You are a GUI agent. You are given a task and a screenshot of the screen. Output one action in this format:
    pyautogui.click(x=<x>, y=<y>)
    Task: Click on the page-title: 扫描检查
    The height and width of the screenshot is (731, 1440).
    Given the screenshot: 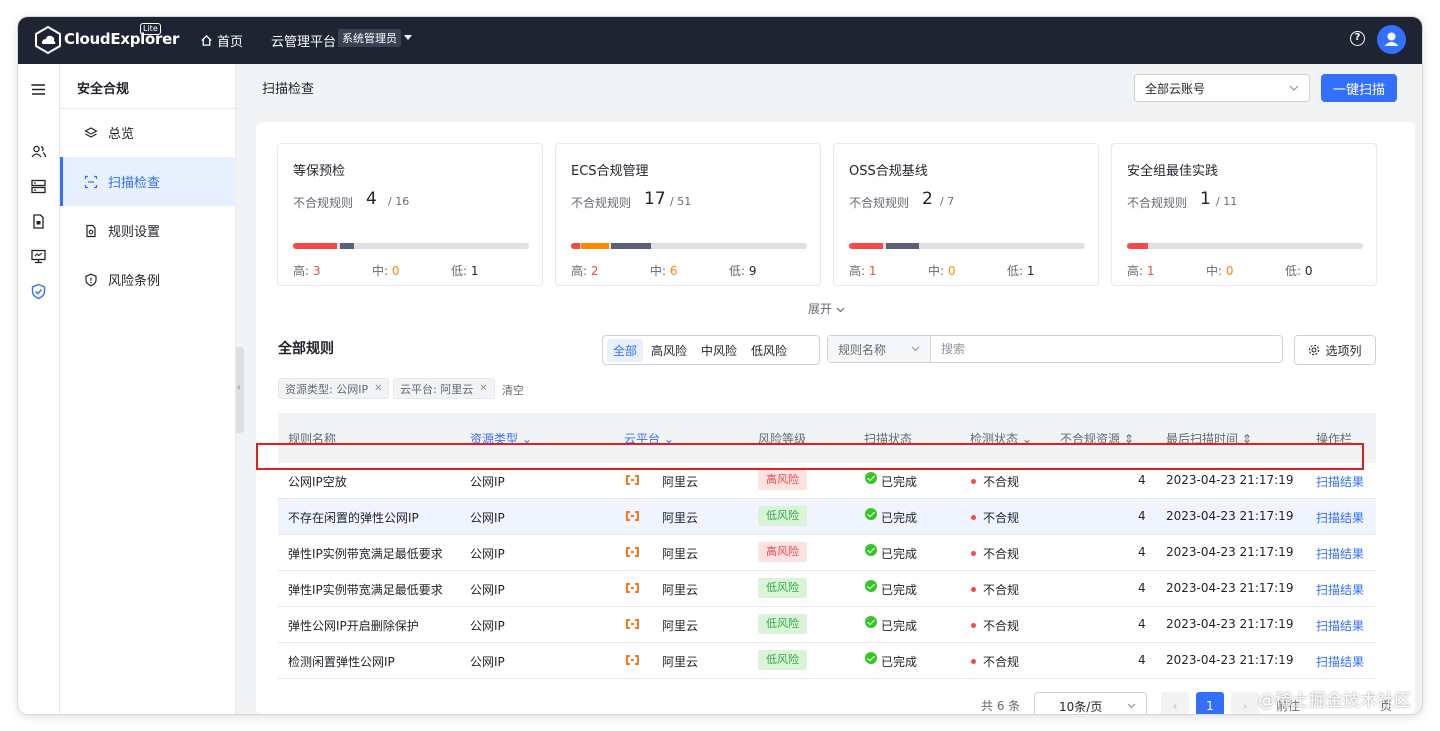 What is the action you would take?
    pyautogui.click(x=288, y=89)
    